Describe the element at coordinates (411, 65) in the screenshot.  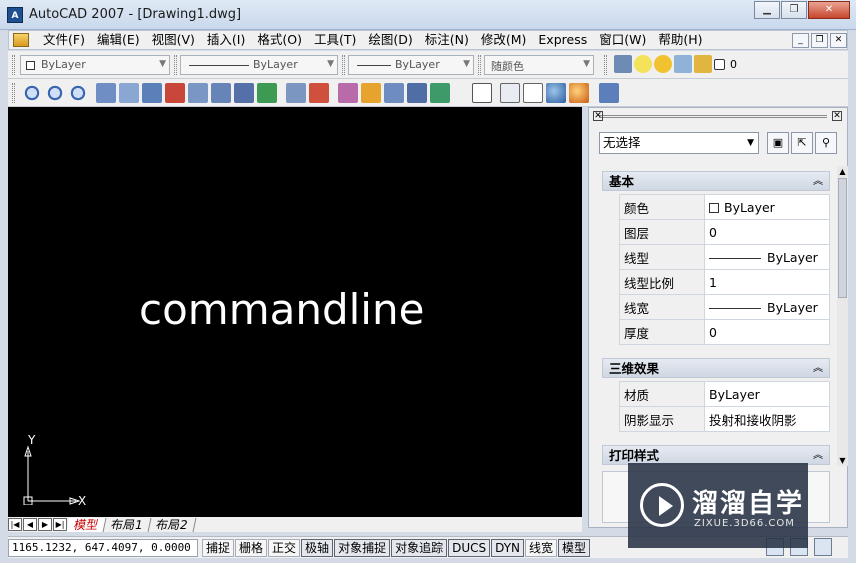
I see `lineweight-combo: ByLayer ▼` at that location.